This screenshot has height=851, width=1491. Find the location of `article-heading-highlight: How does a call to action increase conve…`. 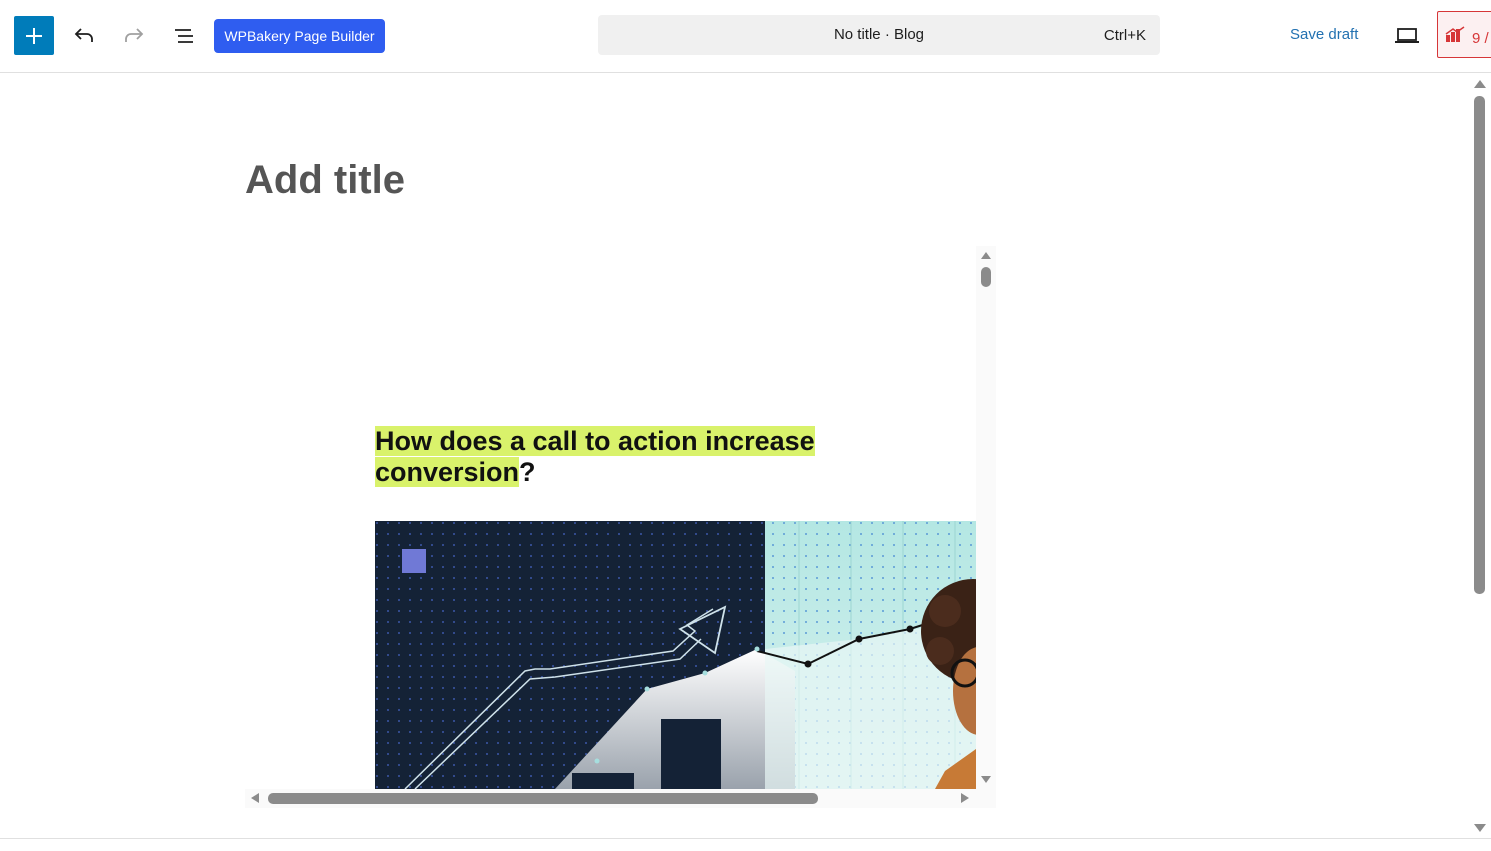

article-heading-highlight: How does a call to action increase conve… is located at coordinates (595, 456).